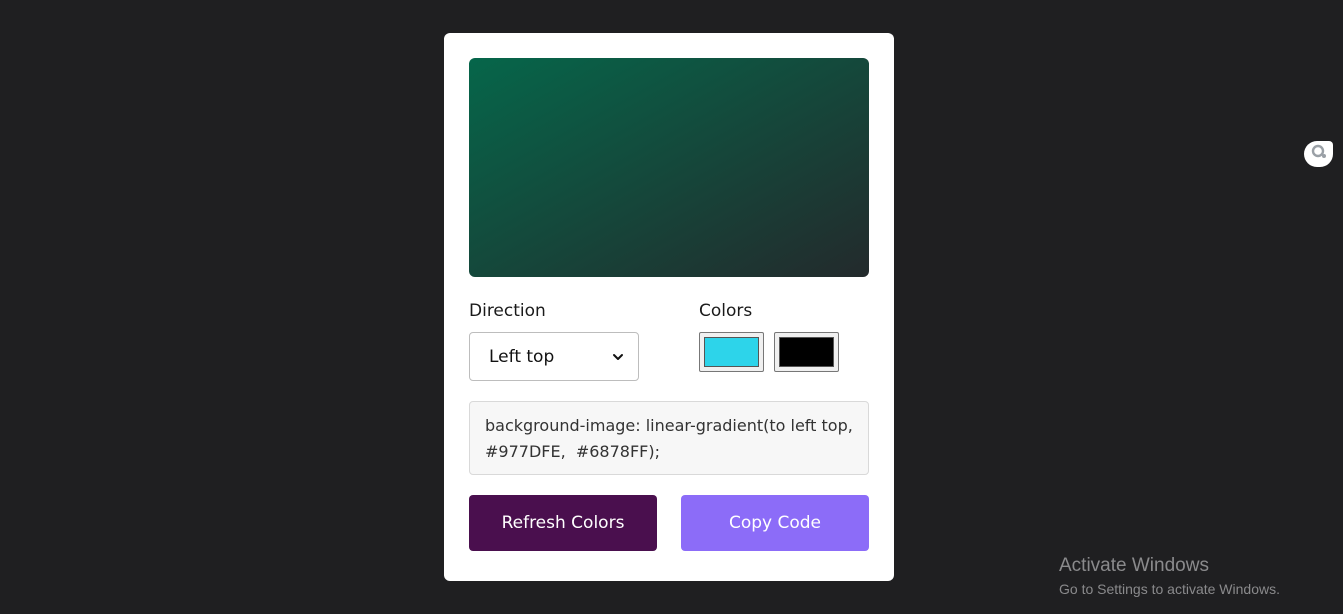  Describe the element at coordinates (1134, 565) in the screenshot. I see `watermark-title: Activate Windows` at that location.